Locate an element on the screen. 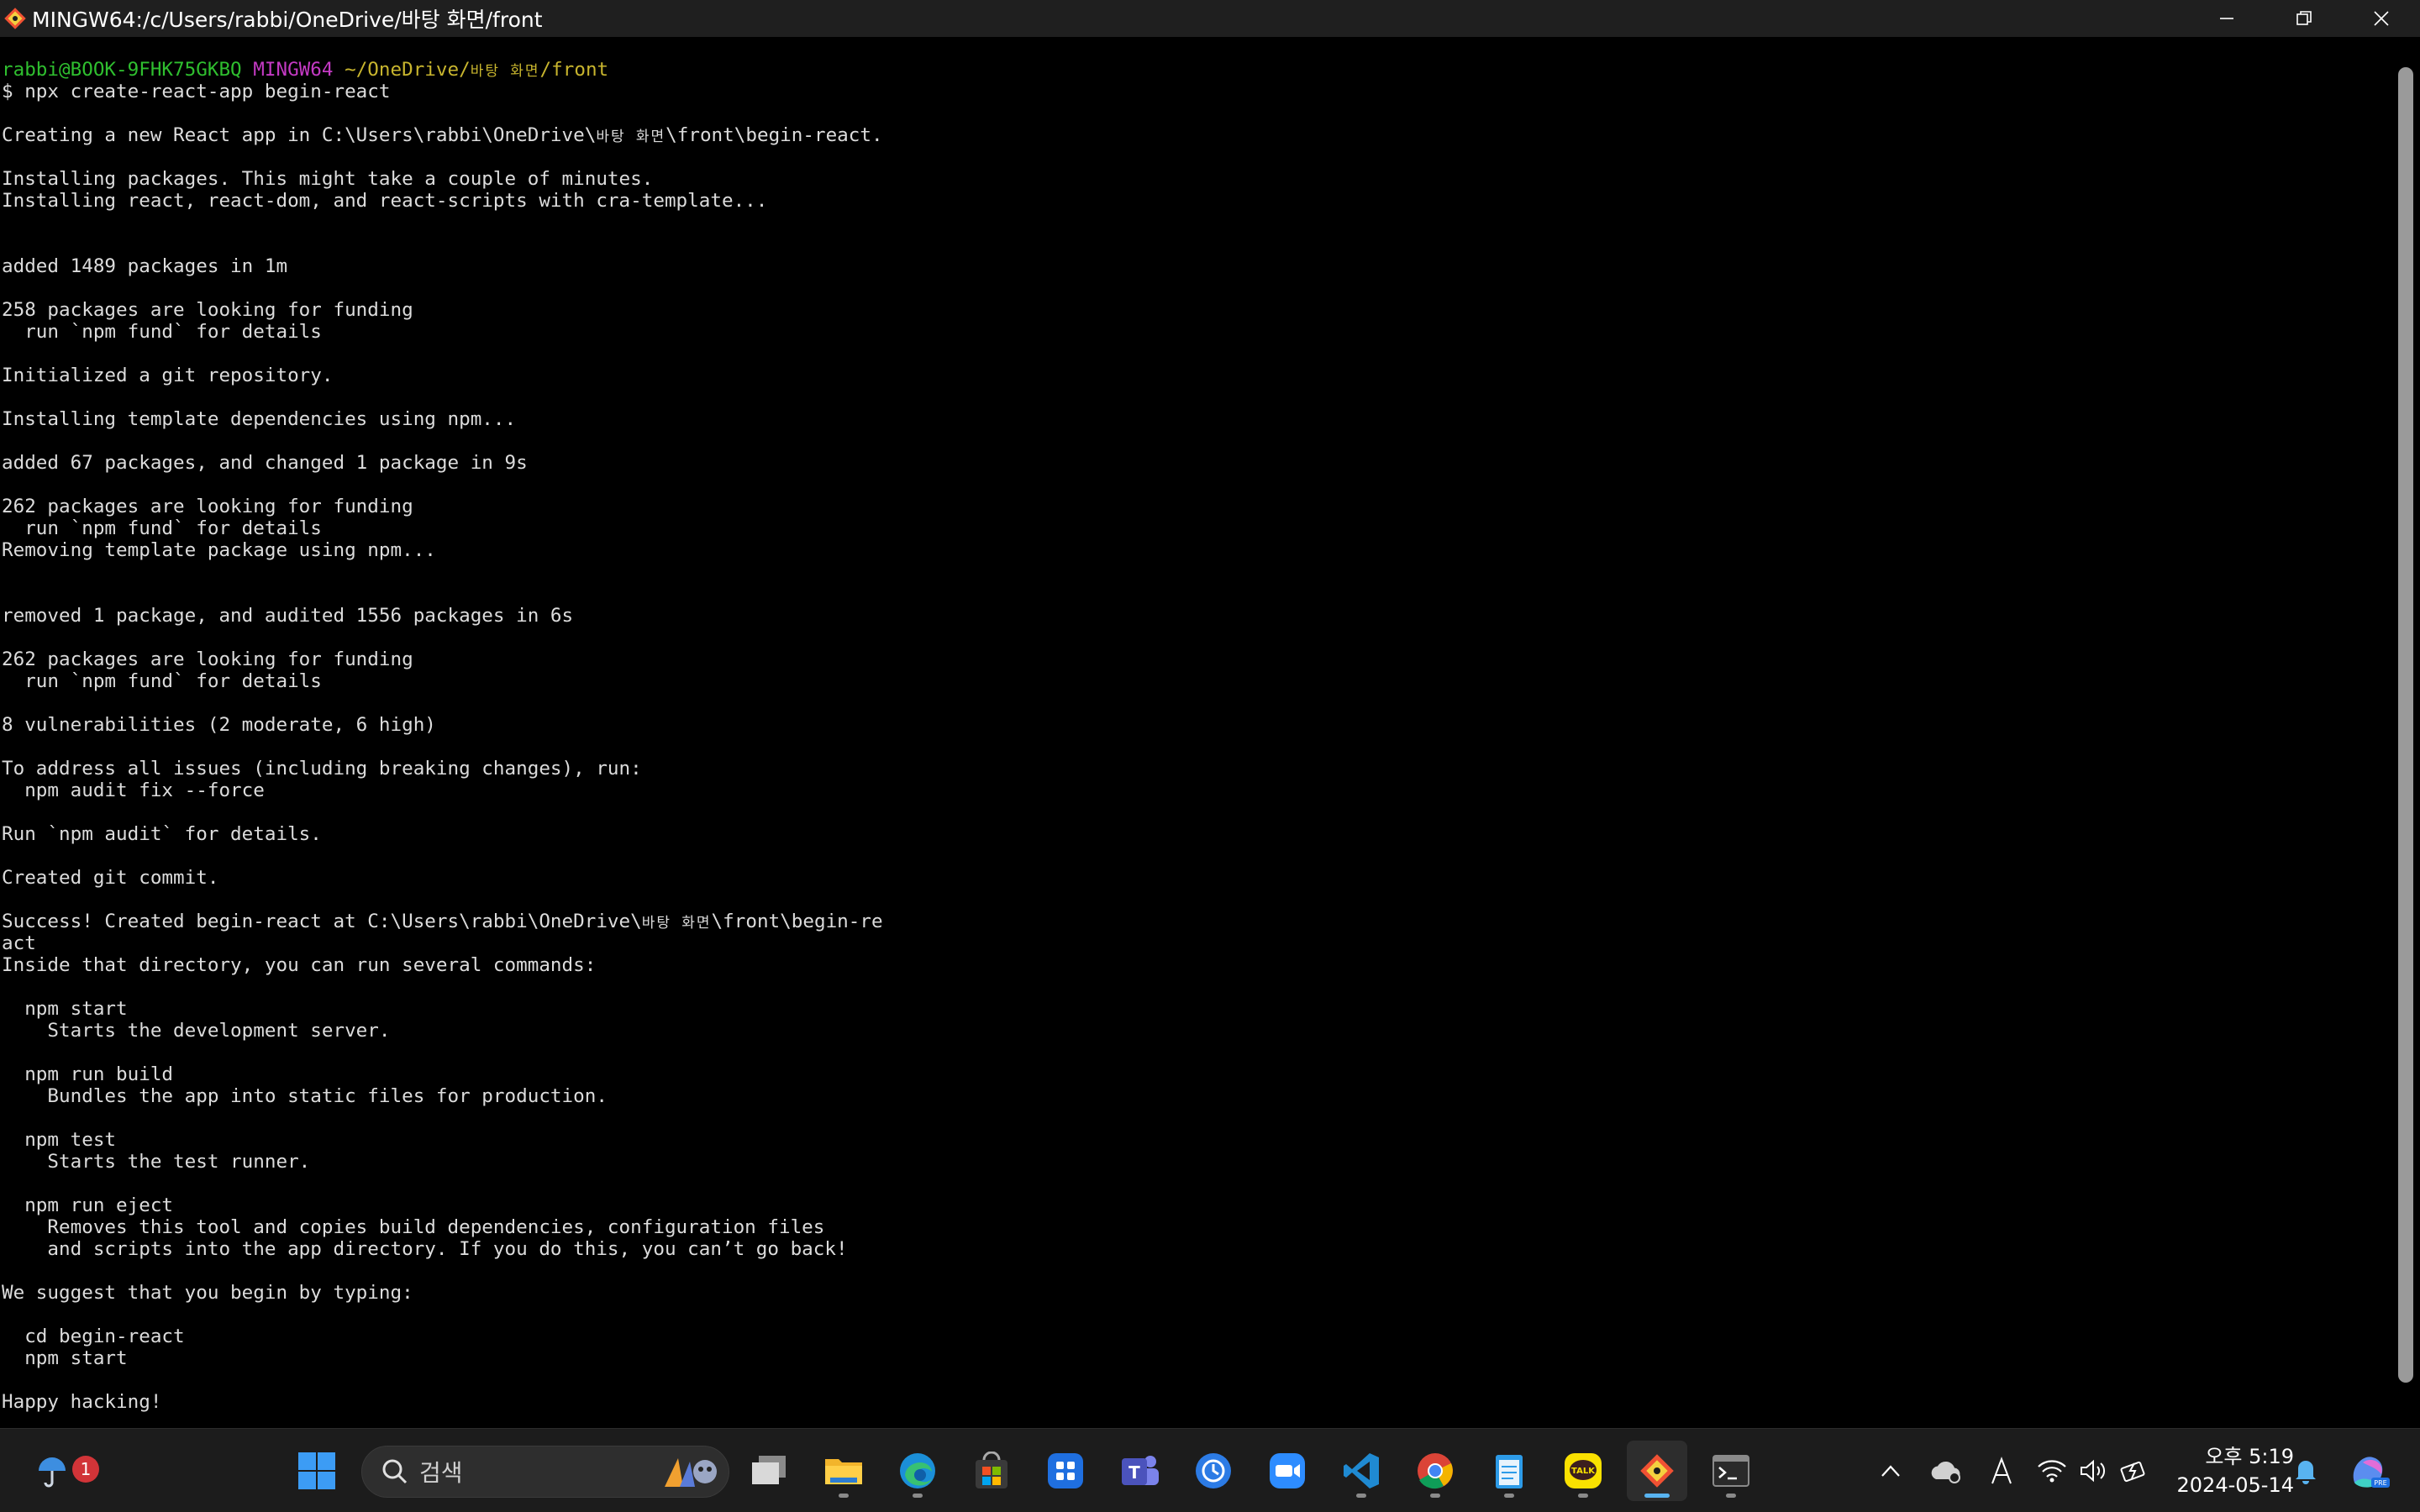  window-controls is located at coordinates (2304, 18).